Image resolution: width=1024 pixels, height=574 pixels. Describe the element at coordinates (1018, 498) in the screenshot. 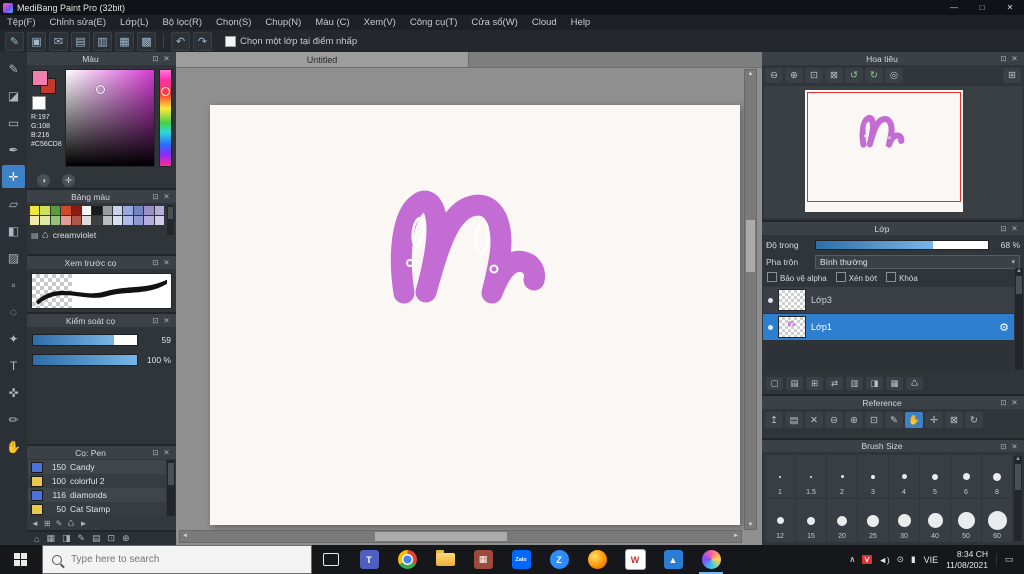

I see `brush-size-scrollbar: ▲` at that location.